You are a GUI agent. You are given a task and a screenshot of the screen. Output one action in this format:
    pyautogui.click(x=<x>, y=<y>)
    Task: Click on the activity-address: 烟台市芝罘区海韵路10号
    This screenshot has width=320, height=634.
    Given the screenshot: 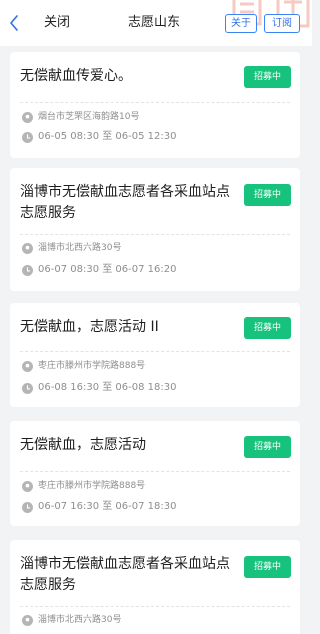 What is the action you would take?
    pyautogui.click(x=89, y=117)
    